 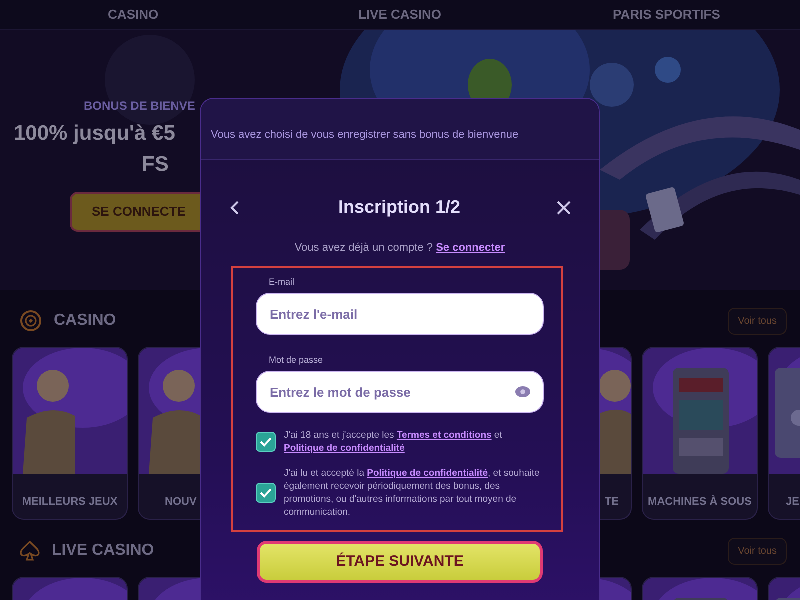 I want to click on card-label: NOUV, so click(x=181, y=502).